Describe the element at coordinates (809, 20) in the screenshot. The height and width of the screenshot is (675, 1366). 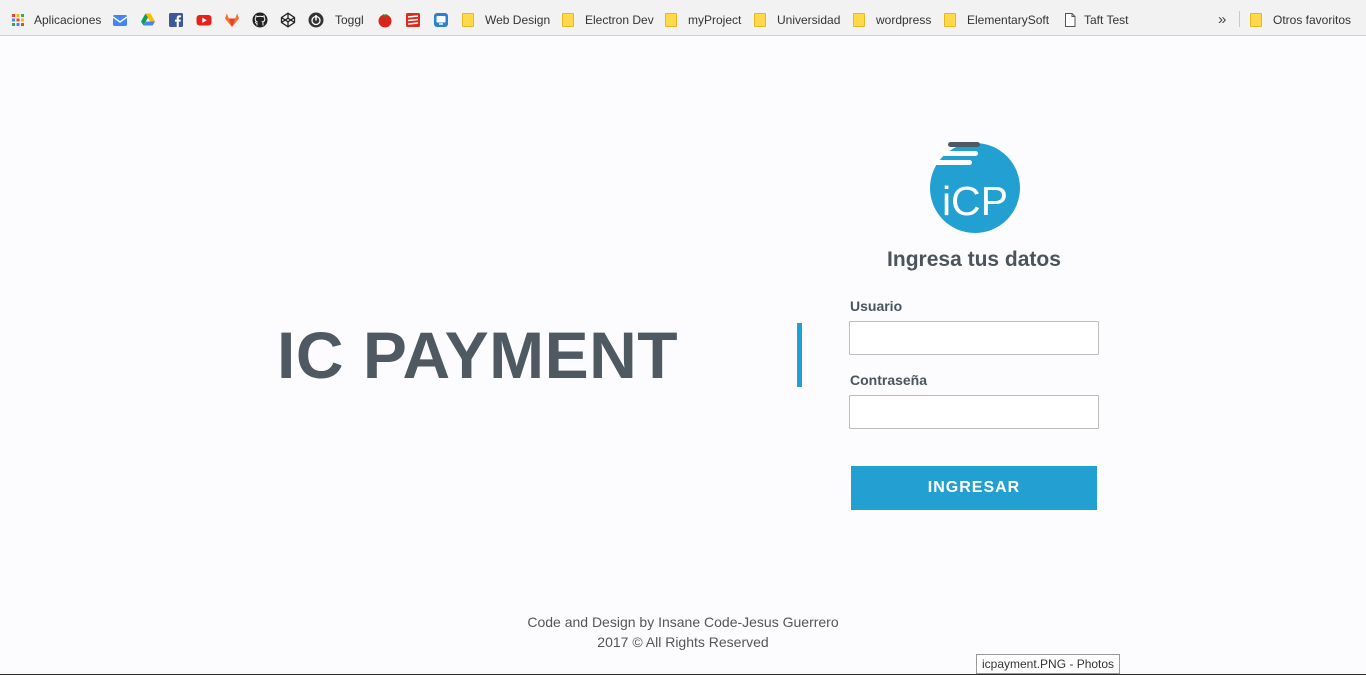
I see `bookmark-label: Universidad` at that location.